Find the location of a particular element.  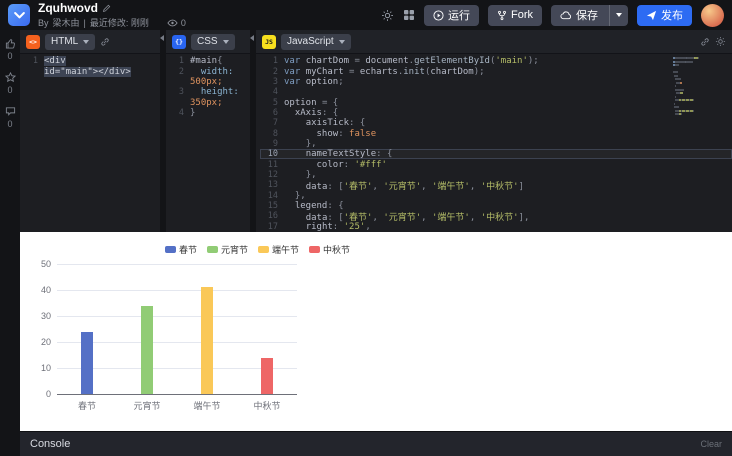

line-number: 8 is located at coordinates (275, 133).